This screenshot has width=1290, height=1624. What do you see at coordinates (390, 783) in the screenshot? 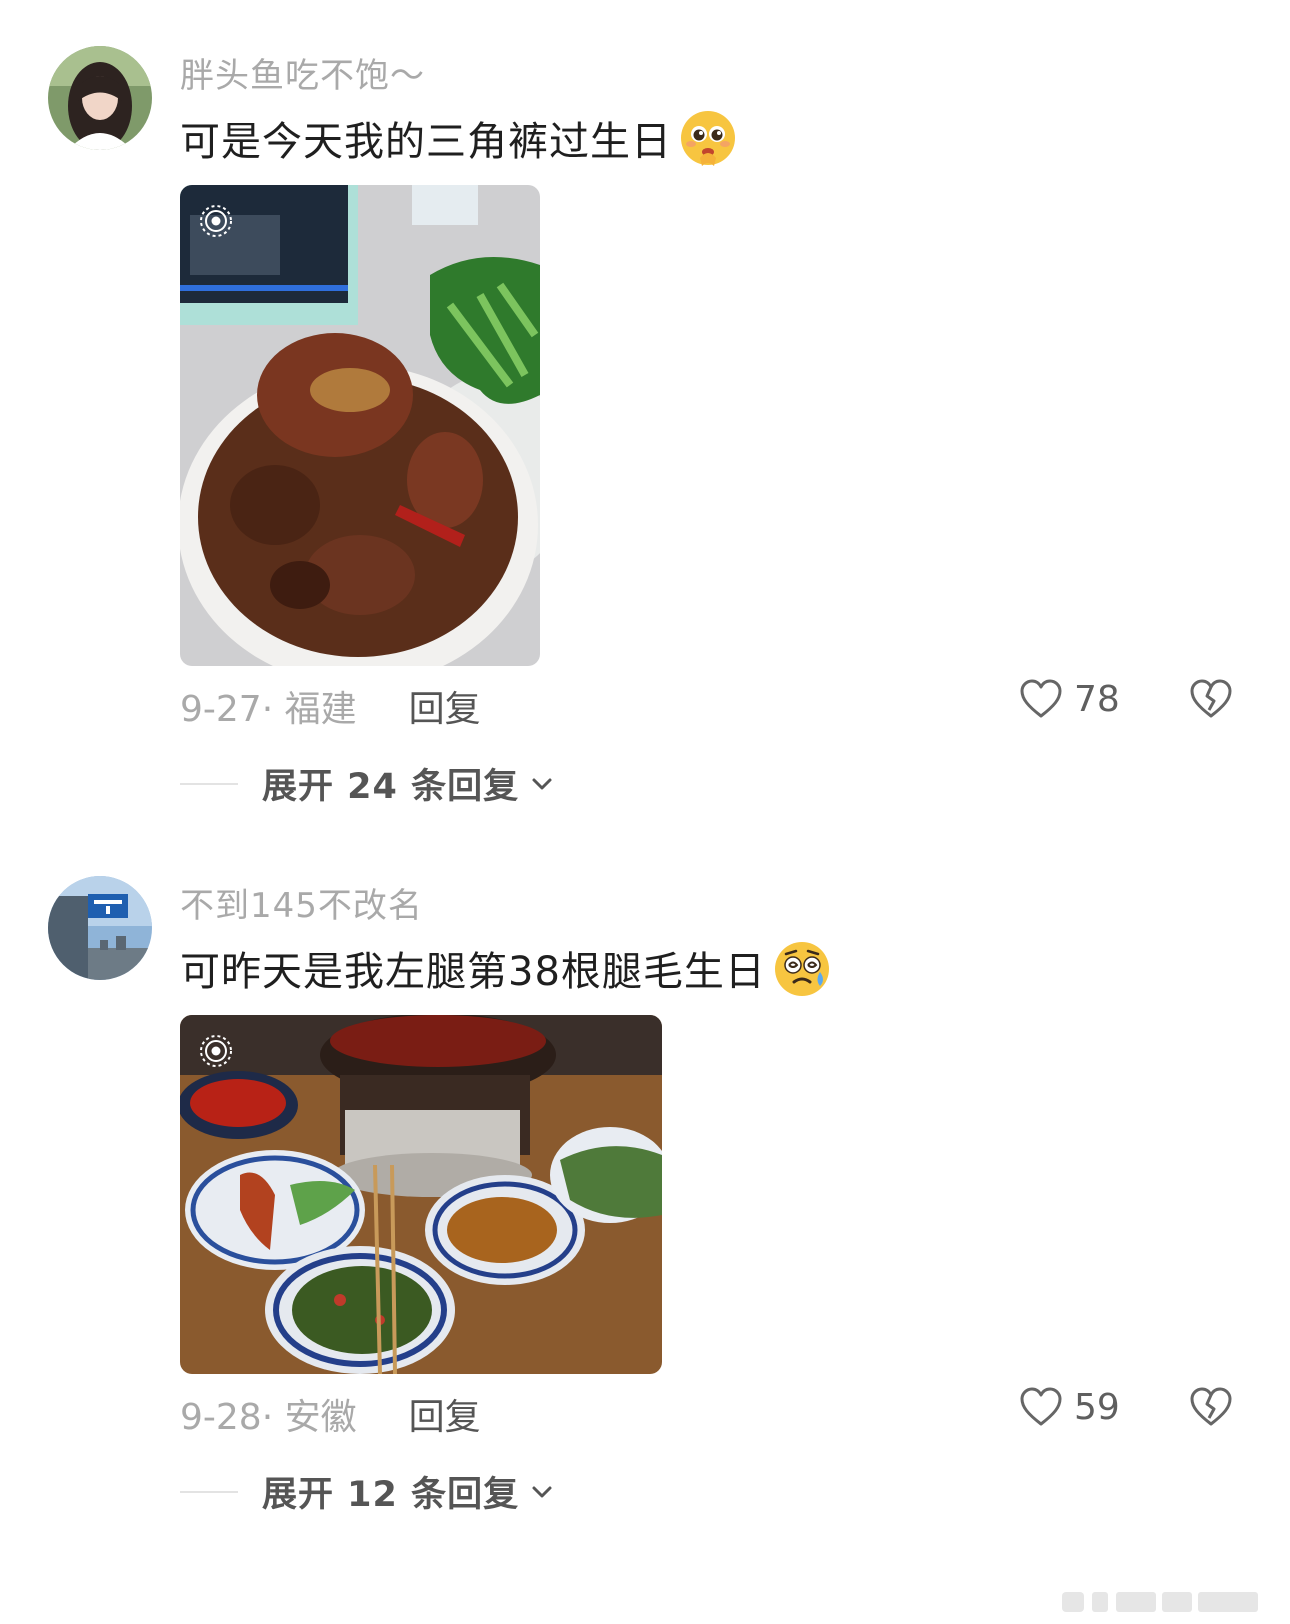
I see `expand-replies-label: 展开 24 条回复` at bounding box center [390, 783].